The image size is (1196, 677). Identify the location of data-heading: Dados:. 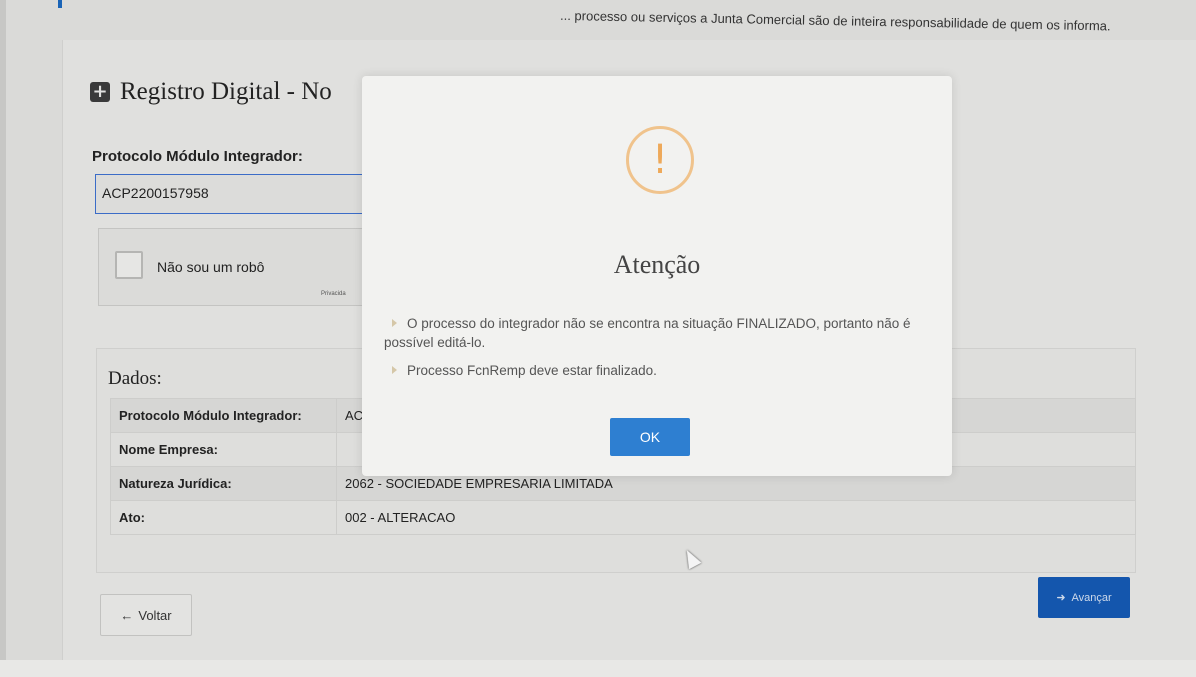
(135, 378).